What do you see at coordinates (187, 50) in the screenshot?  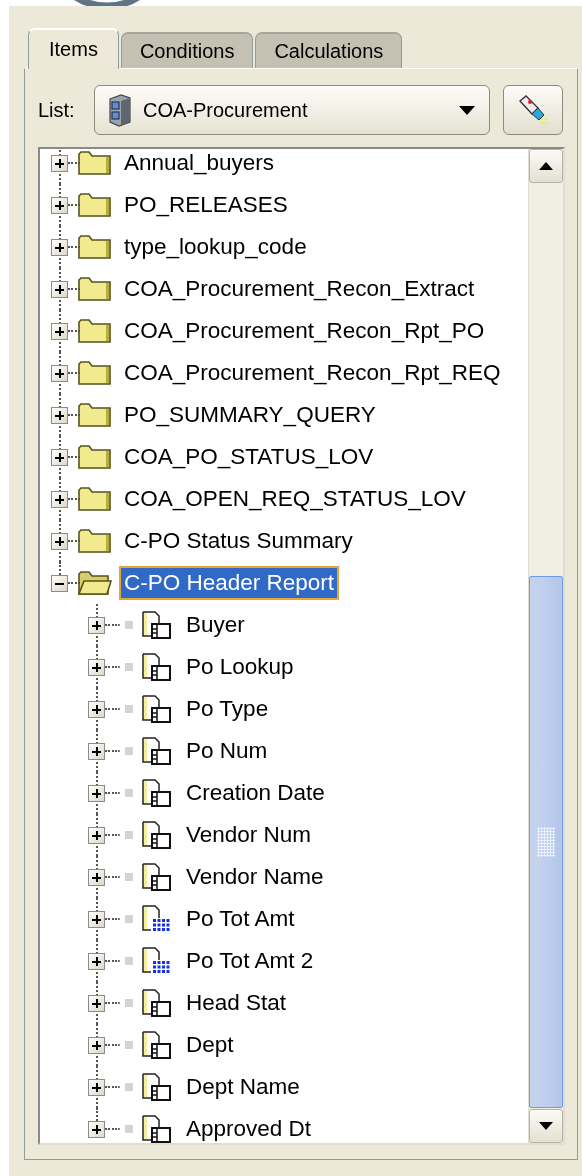 I see `tab: Conditions` at bounding box center [187, 50].